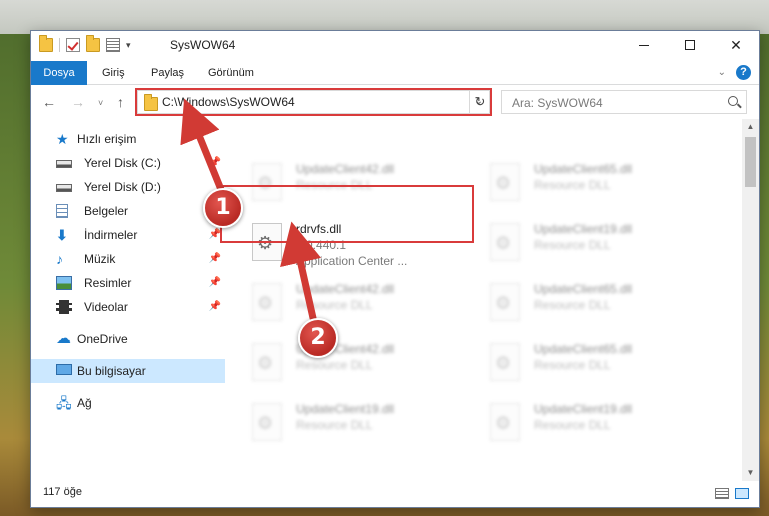 The width and height of the screenshot is (769, 516). Describe the element at coordinates (128, 45) in the screenshot. I see `chevron-down-icon: ▾` at that location.